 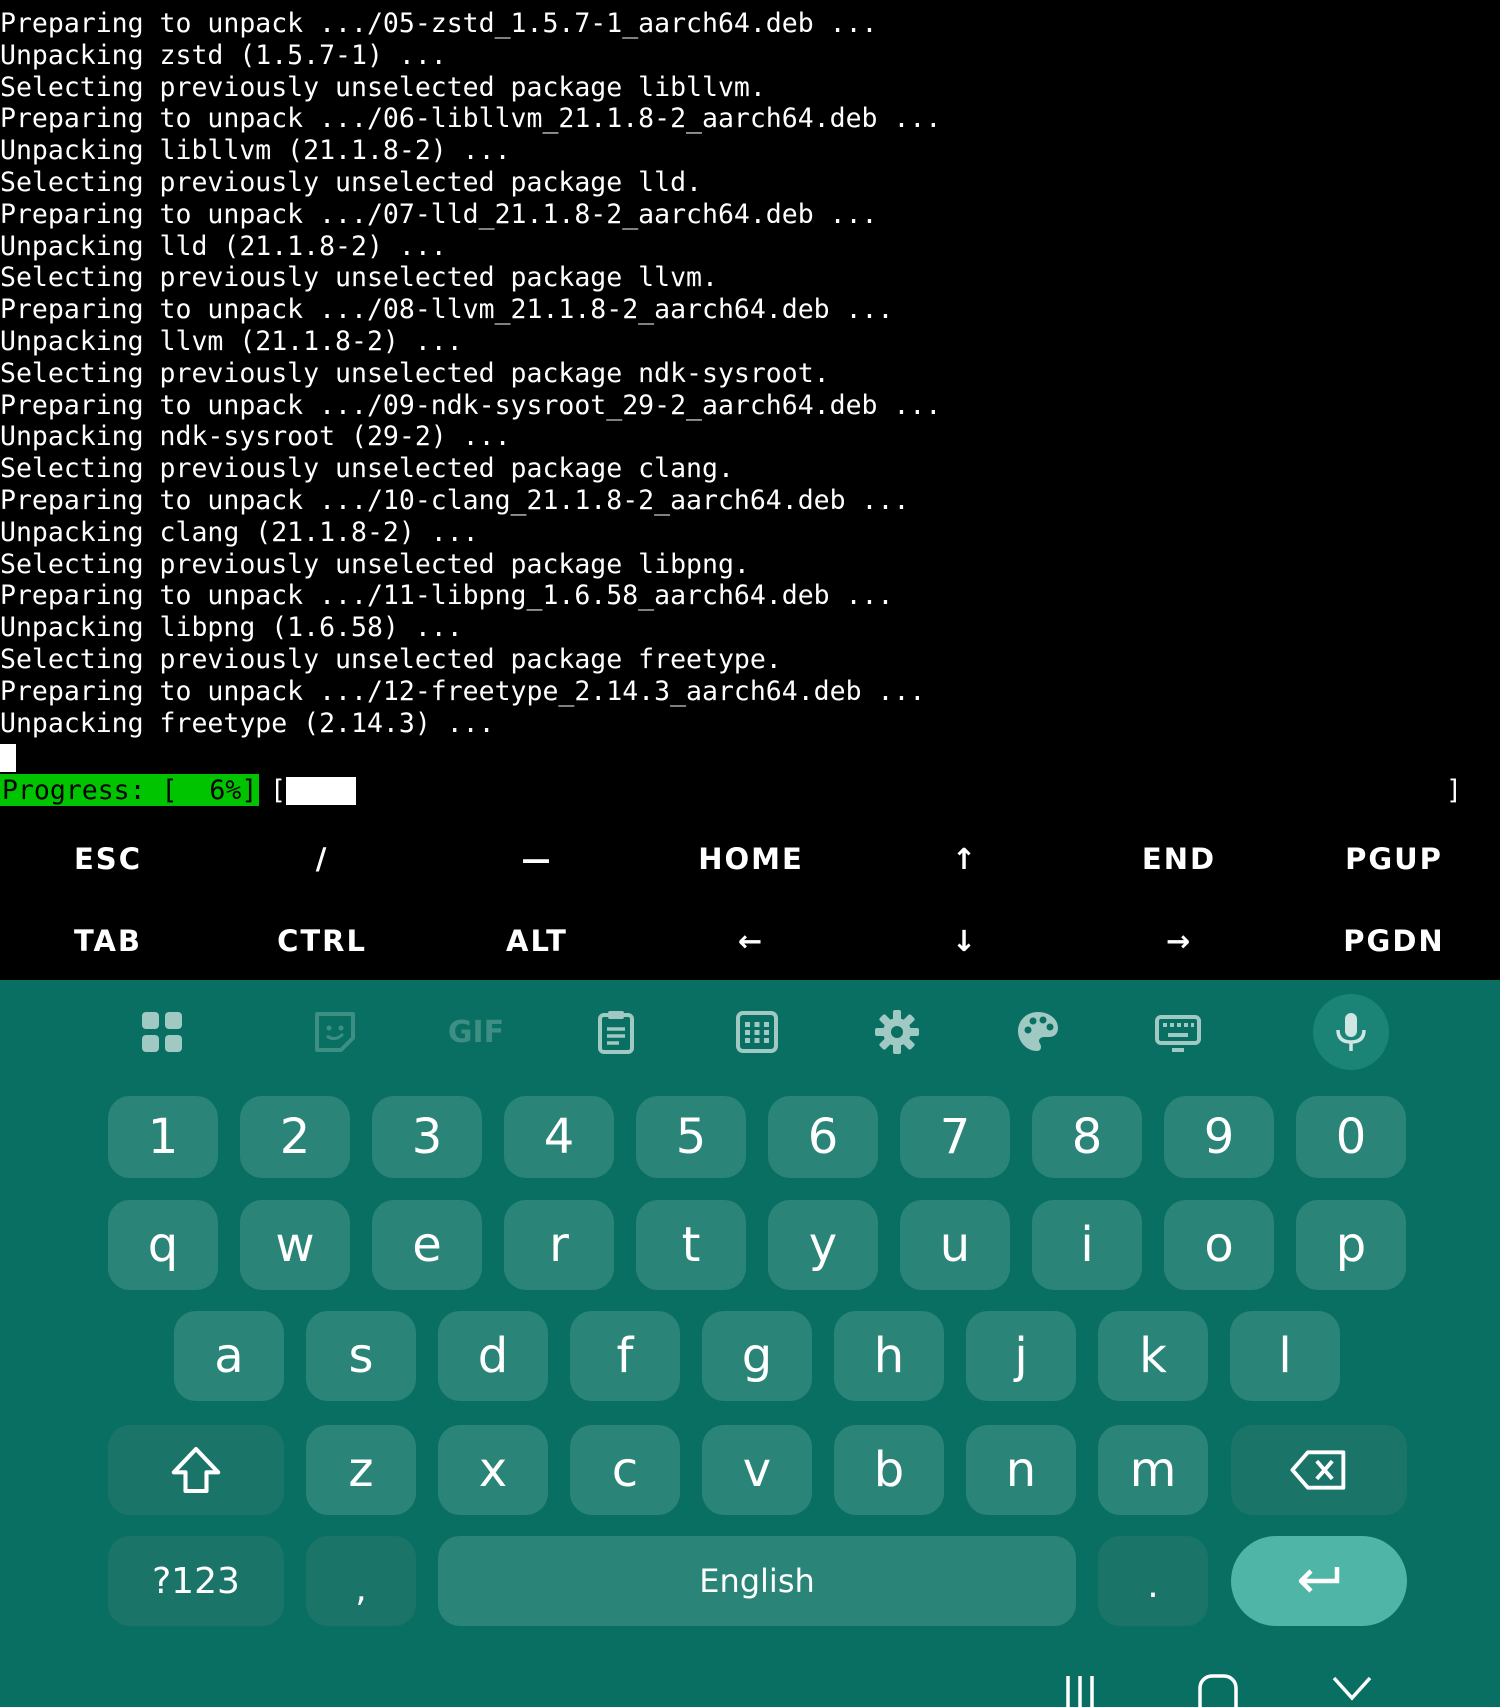 I want to click on key-b: b, so click(x=889, y=1470).